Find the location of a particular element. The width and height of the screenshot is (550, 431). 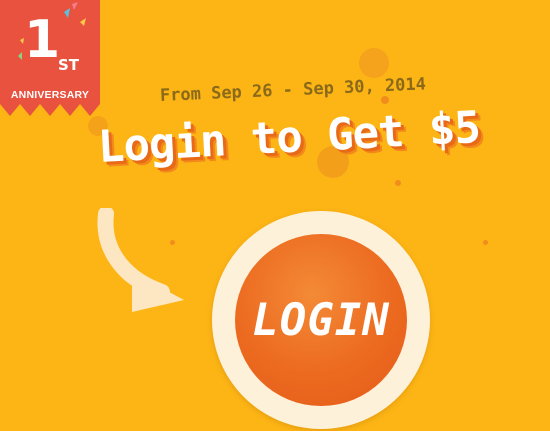

login-button-label: LOGIN is located at coordinates (321, 320).